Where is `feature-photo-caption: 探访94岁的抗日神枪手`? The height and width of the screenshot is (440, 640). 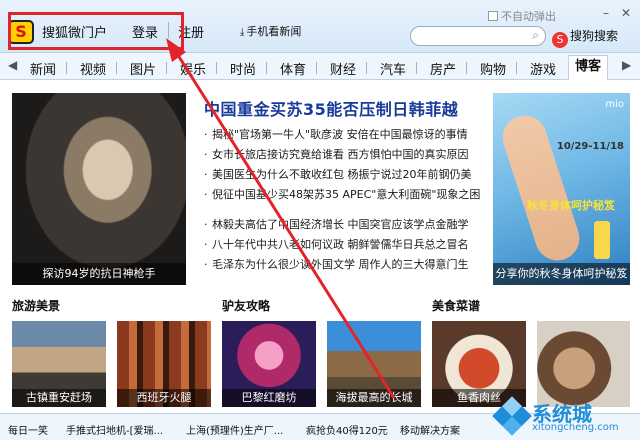 feature-photo-caption: 探访94岁的抗日神枪手 is located at coordinates (99, 274).